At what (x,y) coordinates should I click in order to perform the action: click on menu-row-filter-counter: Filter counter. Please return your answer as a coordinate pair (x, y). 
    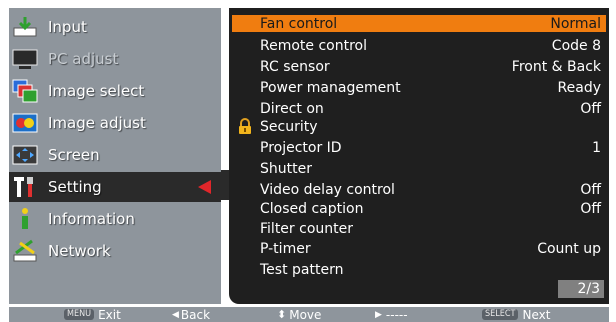
    Looking at the image, I should click on (419, 228).